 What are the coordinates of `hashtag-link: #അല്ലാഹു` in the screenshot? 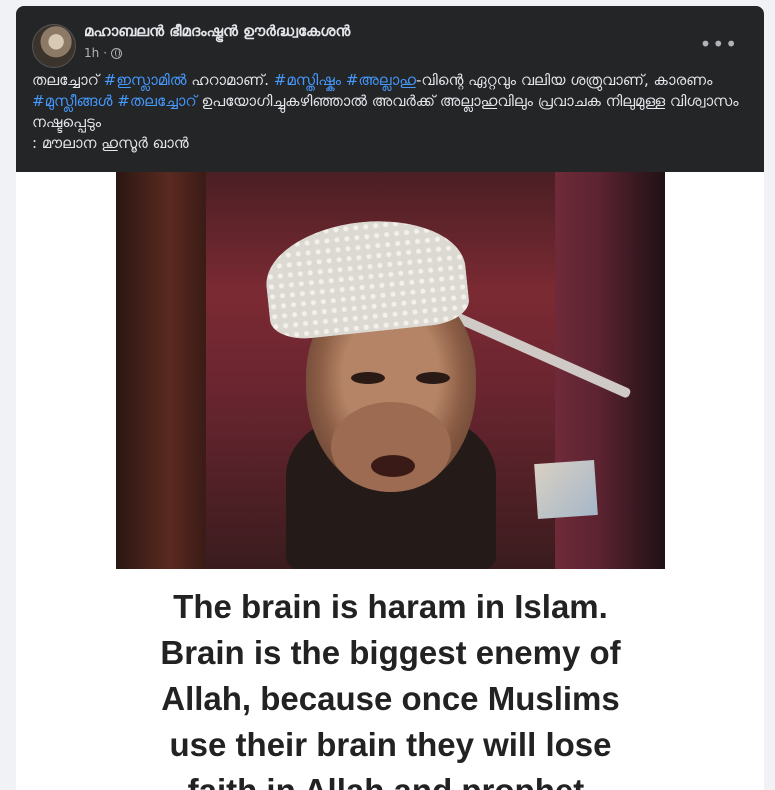 It's located at (381, 80).